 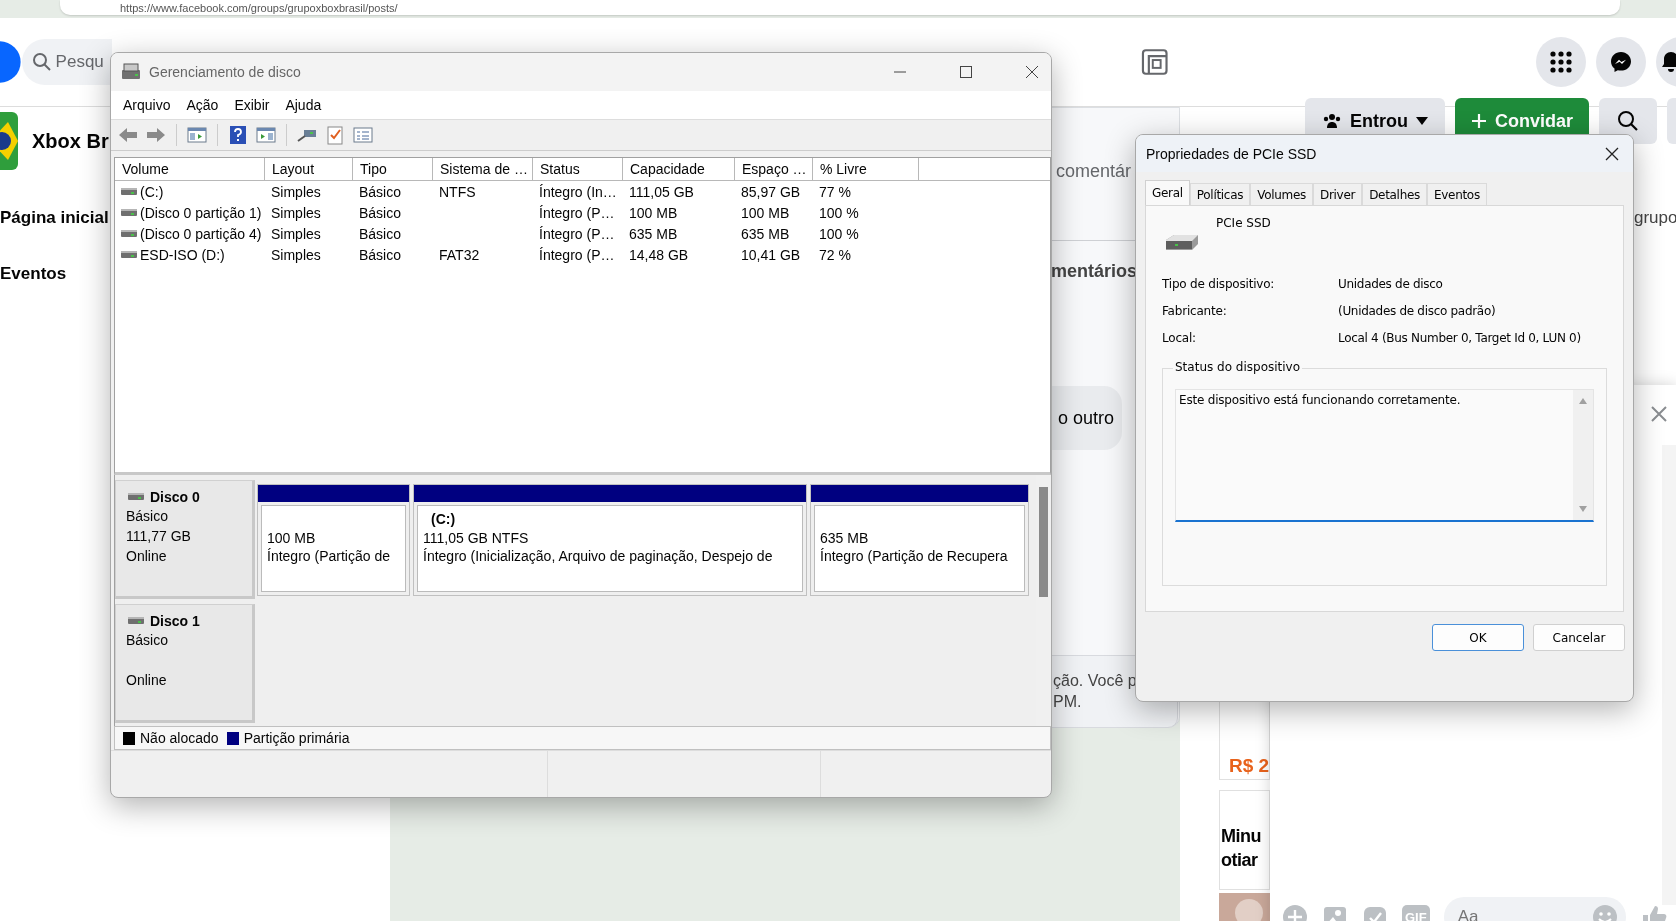 I want to click on table-cell: NTFS, so click(x=457, y=191).